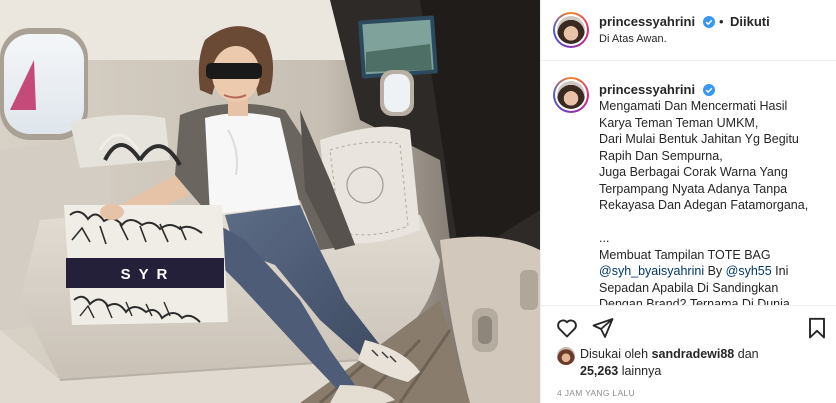 The width and height of the screenshot is (836, 403). What do you see at coordinates (616, 354) in the screenshot?
I see `likes-prefix: Disukai oleh` at bounding box center [616, 354].